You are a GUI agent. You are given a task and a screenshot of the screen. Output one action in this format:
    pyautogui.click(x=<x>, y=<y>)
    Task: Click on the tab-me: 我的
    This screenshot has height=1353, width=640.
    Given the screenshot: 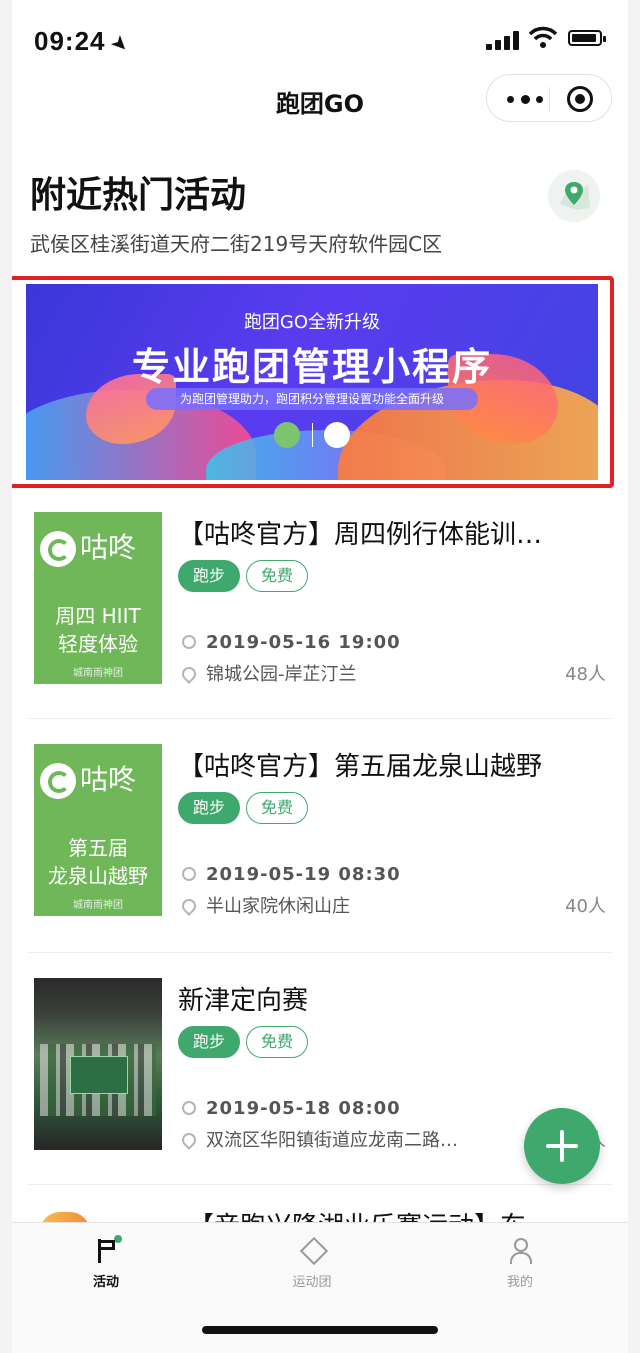 What is the action you would take?
    pyautogui.click(x=520, y=1263)
    